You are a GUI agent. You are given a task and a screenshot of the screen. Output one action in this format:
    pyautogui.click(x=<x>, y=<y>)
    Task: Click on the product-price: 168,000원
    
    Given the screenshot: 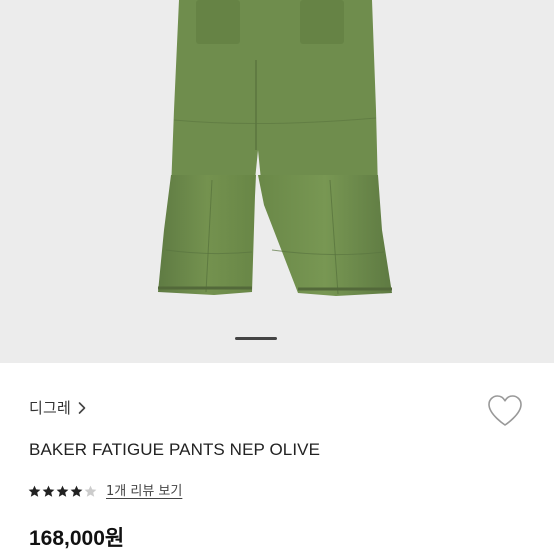 What is the action you would take?
    pyautogui.click(x=77, y=538)
    